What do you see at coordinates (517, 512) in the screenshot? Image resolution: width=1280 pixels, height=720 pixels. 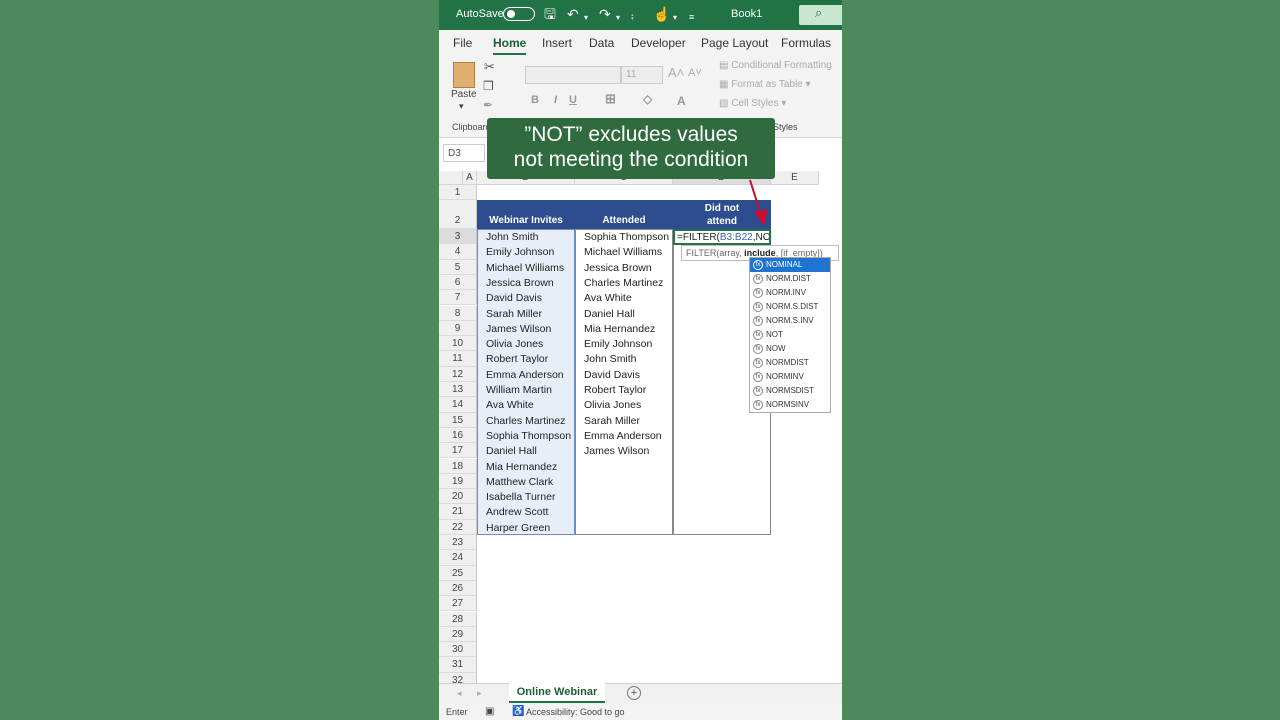 I see `invite-name-cell: Andrew Scott` at bounding box center [517, 512].